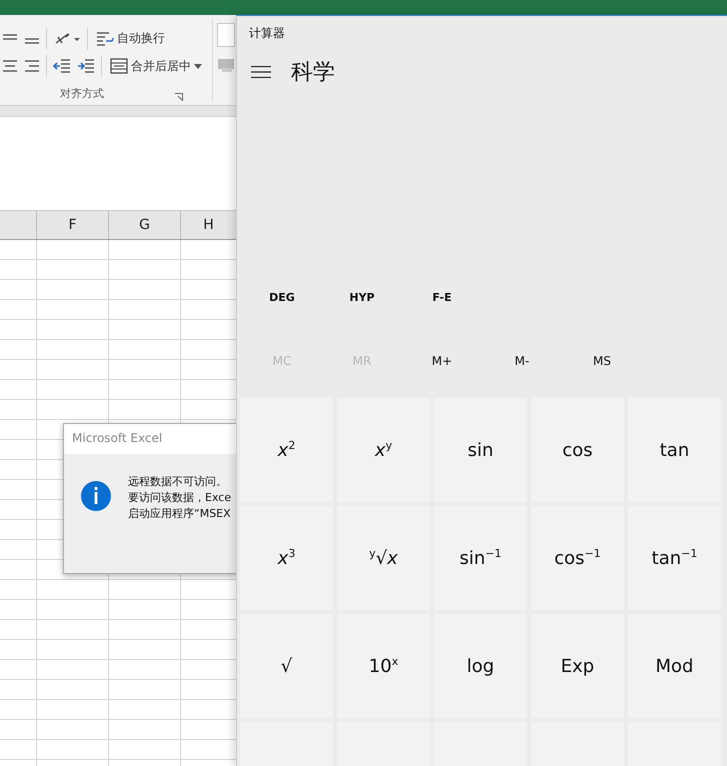 The width and height of the screenshot is (727, 766). I want to click on mode-button: HYP, so click(362, 297).